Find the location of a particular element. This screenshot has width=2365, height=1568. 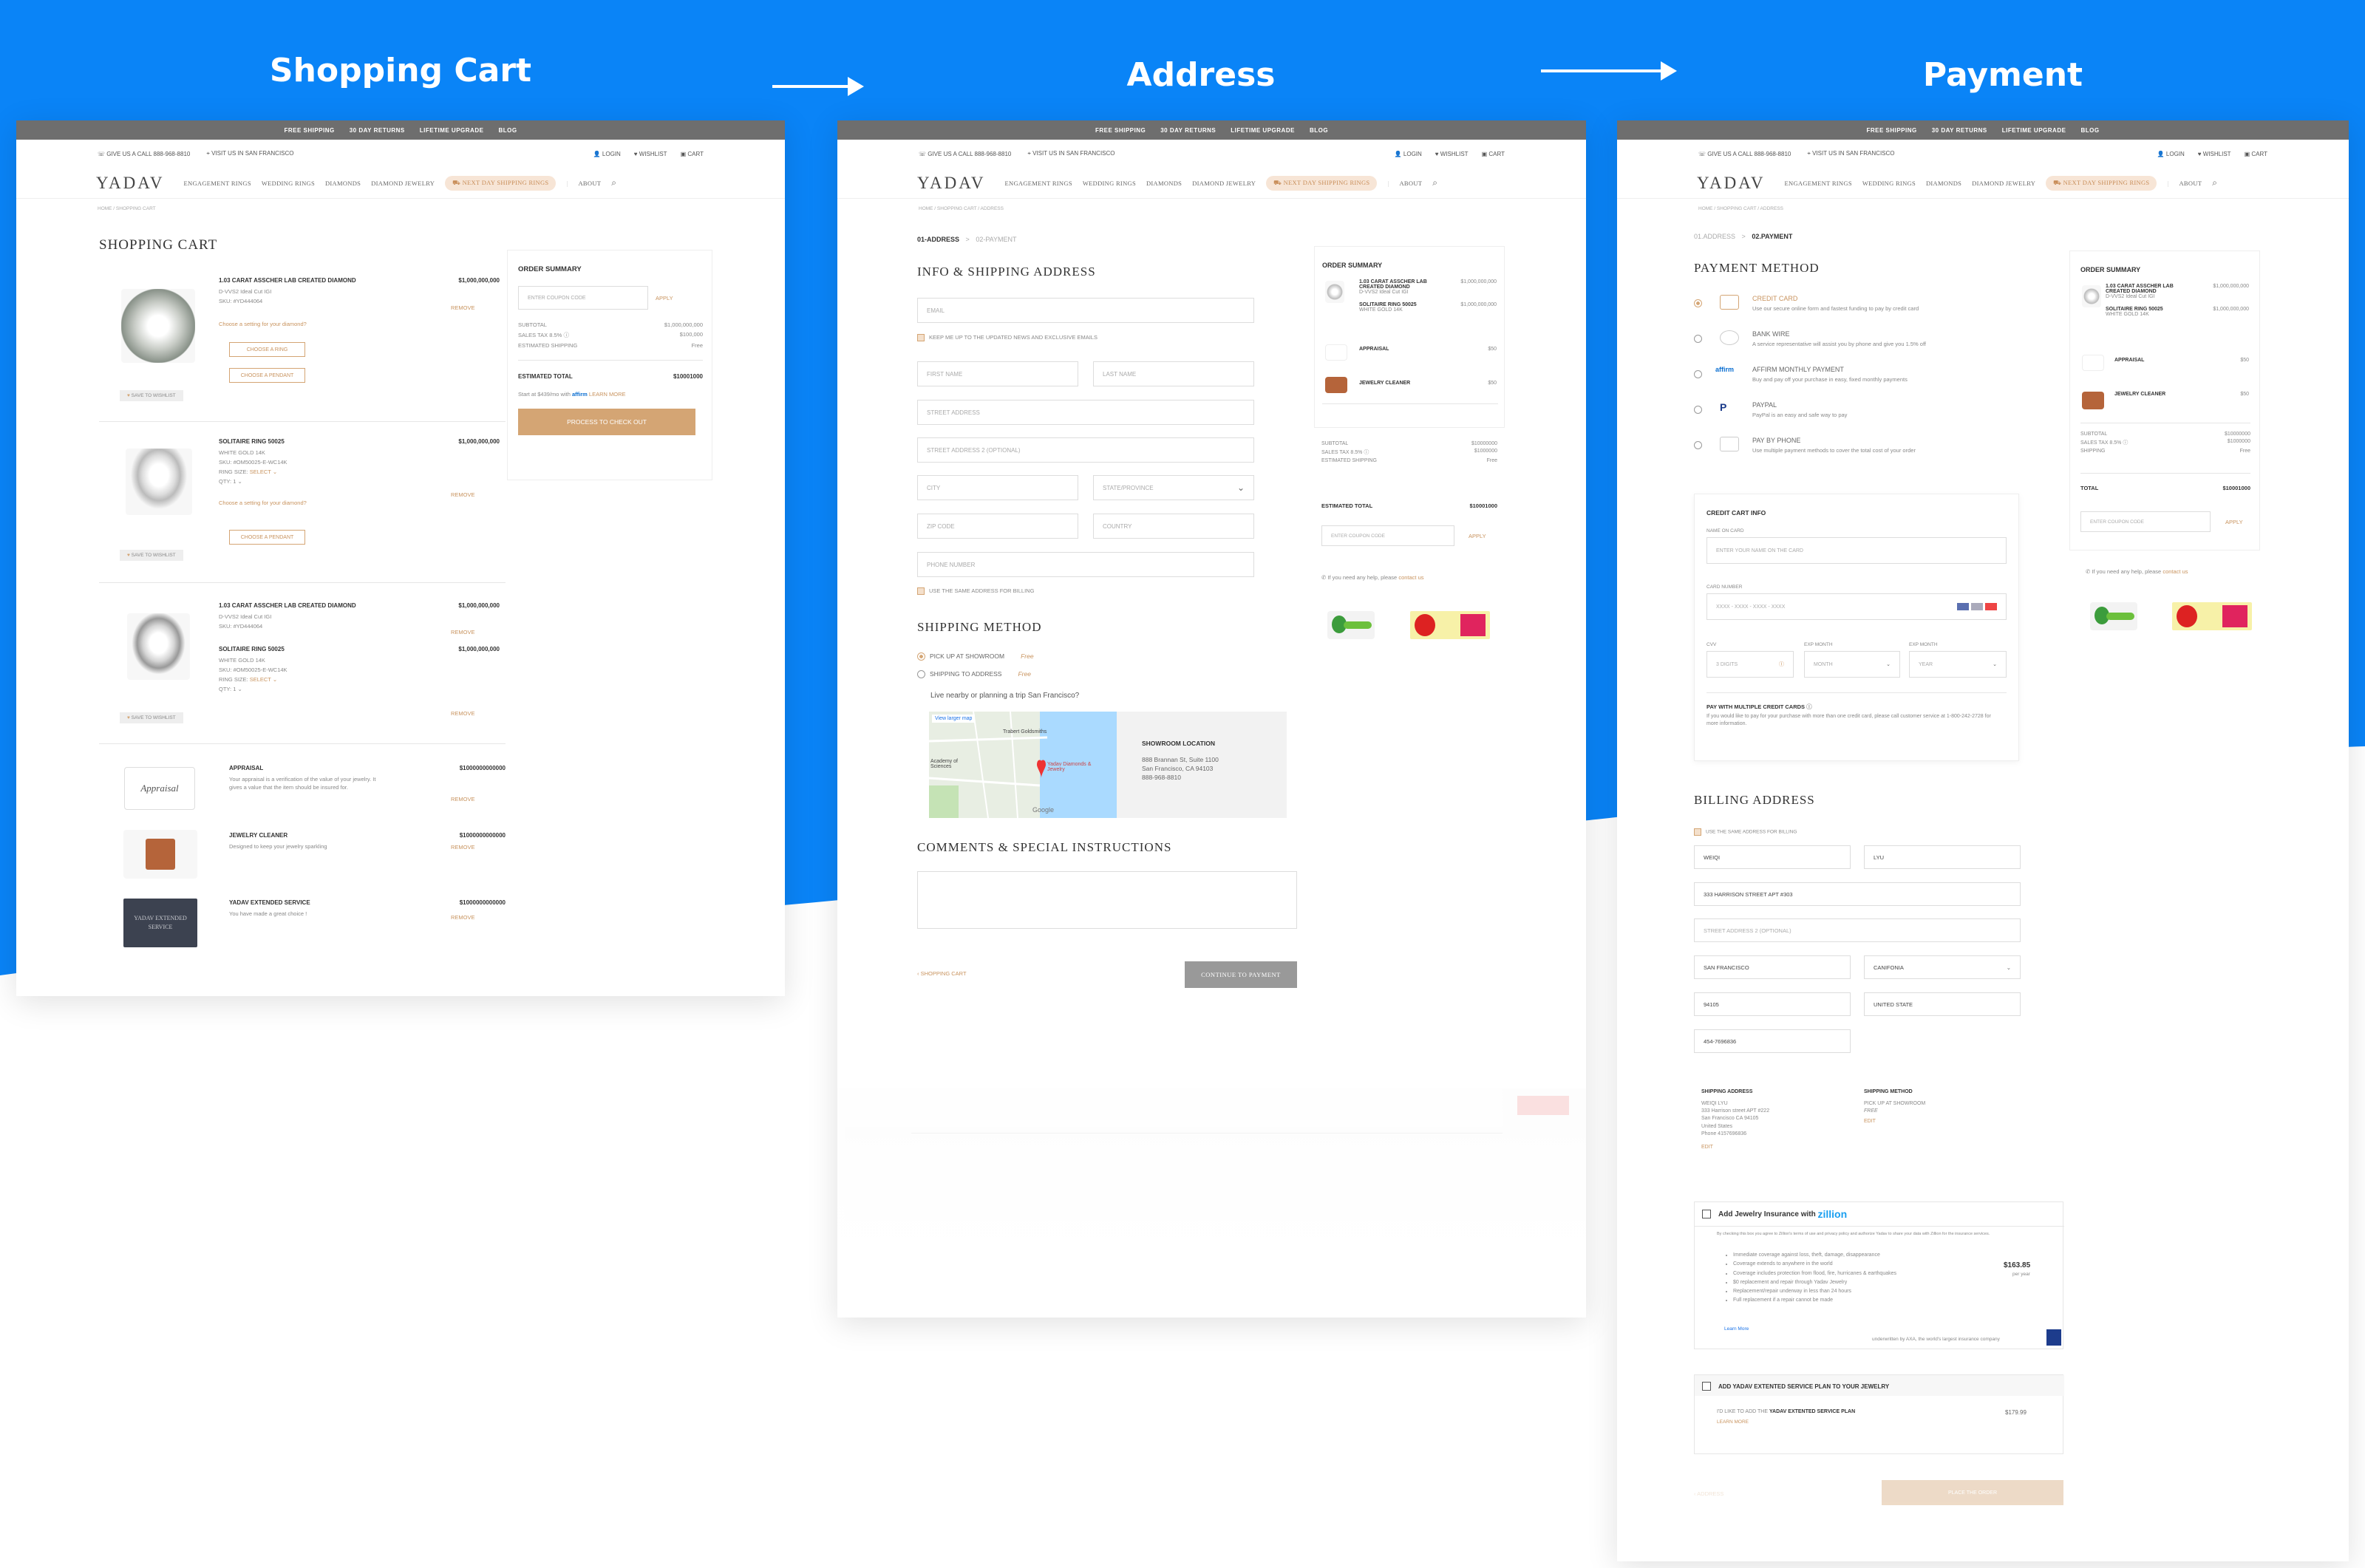

first-name-field: FIRST NAME is located at coordinates (997, 373).